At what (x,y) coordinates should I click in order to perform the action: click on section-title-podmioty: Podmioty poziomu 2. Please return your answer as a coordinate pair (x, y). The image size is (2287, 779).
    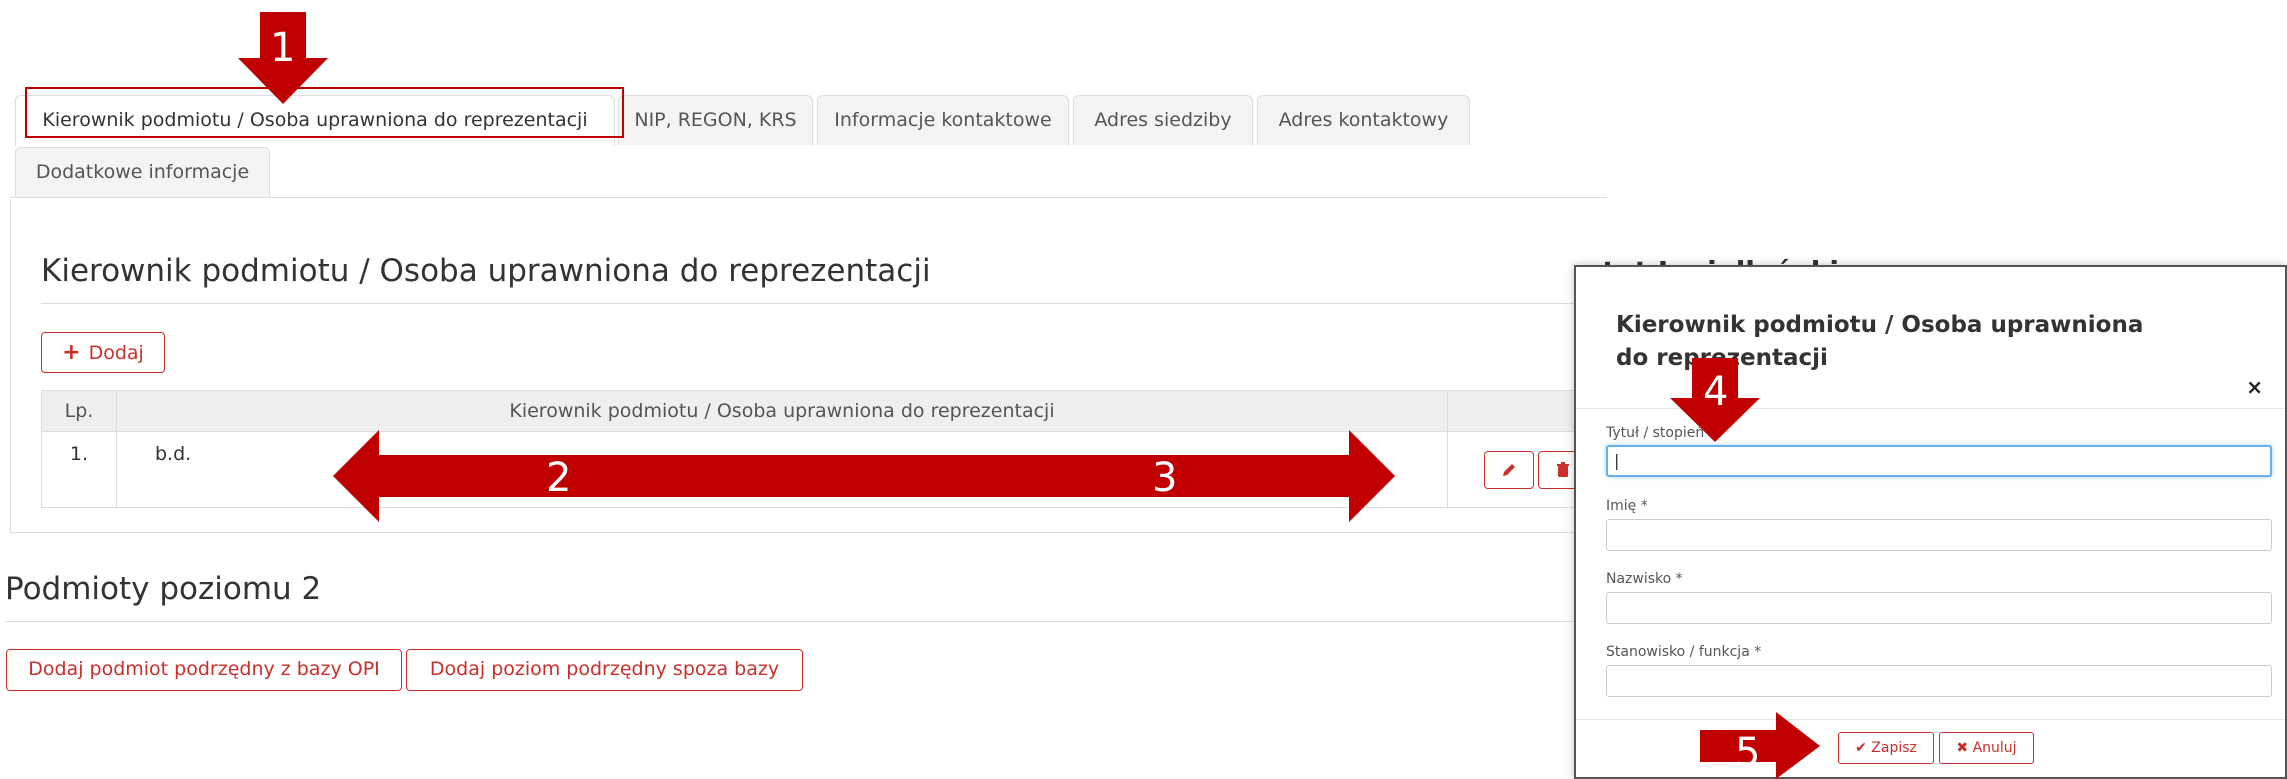
    Looking at the image, I should click on (163, 589).